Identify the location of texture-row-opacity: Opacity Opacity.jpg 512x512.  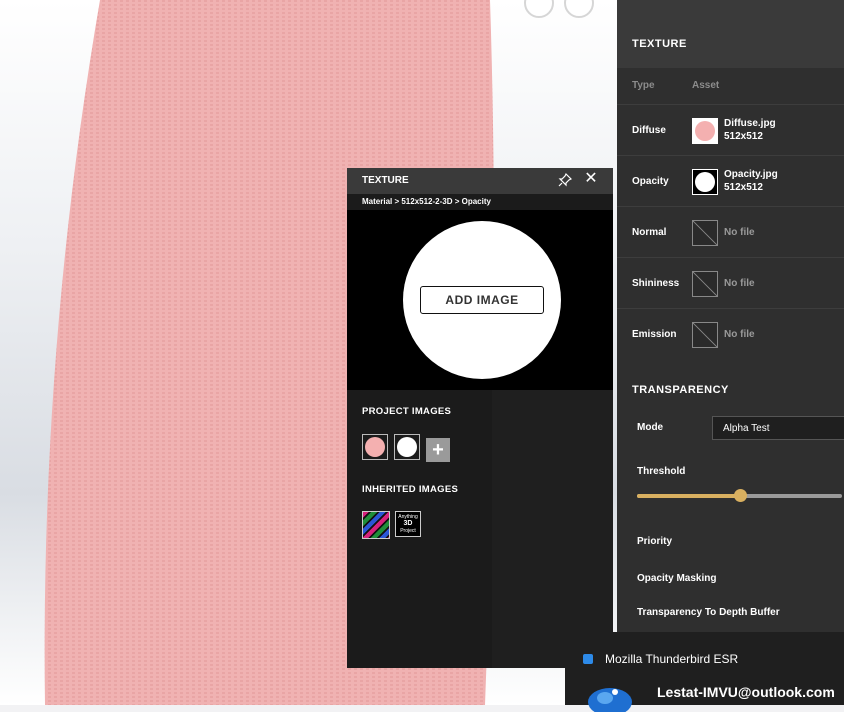
(730, 180).